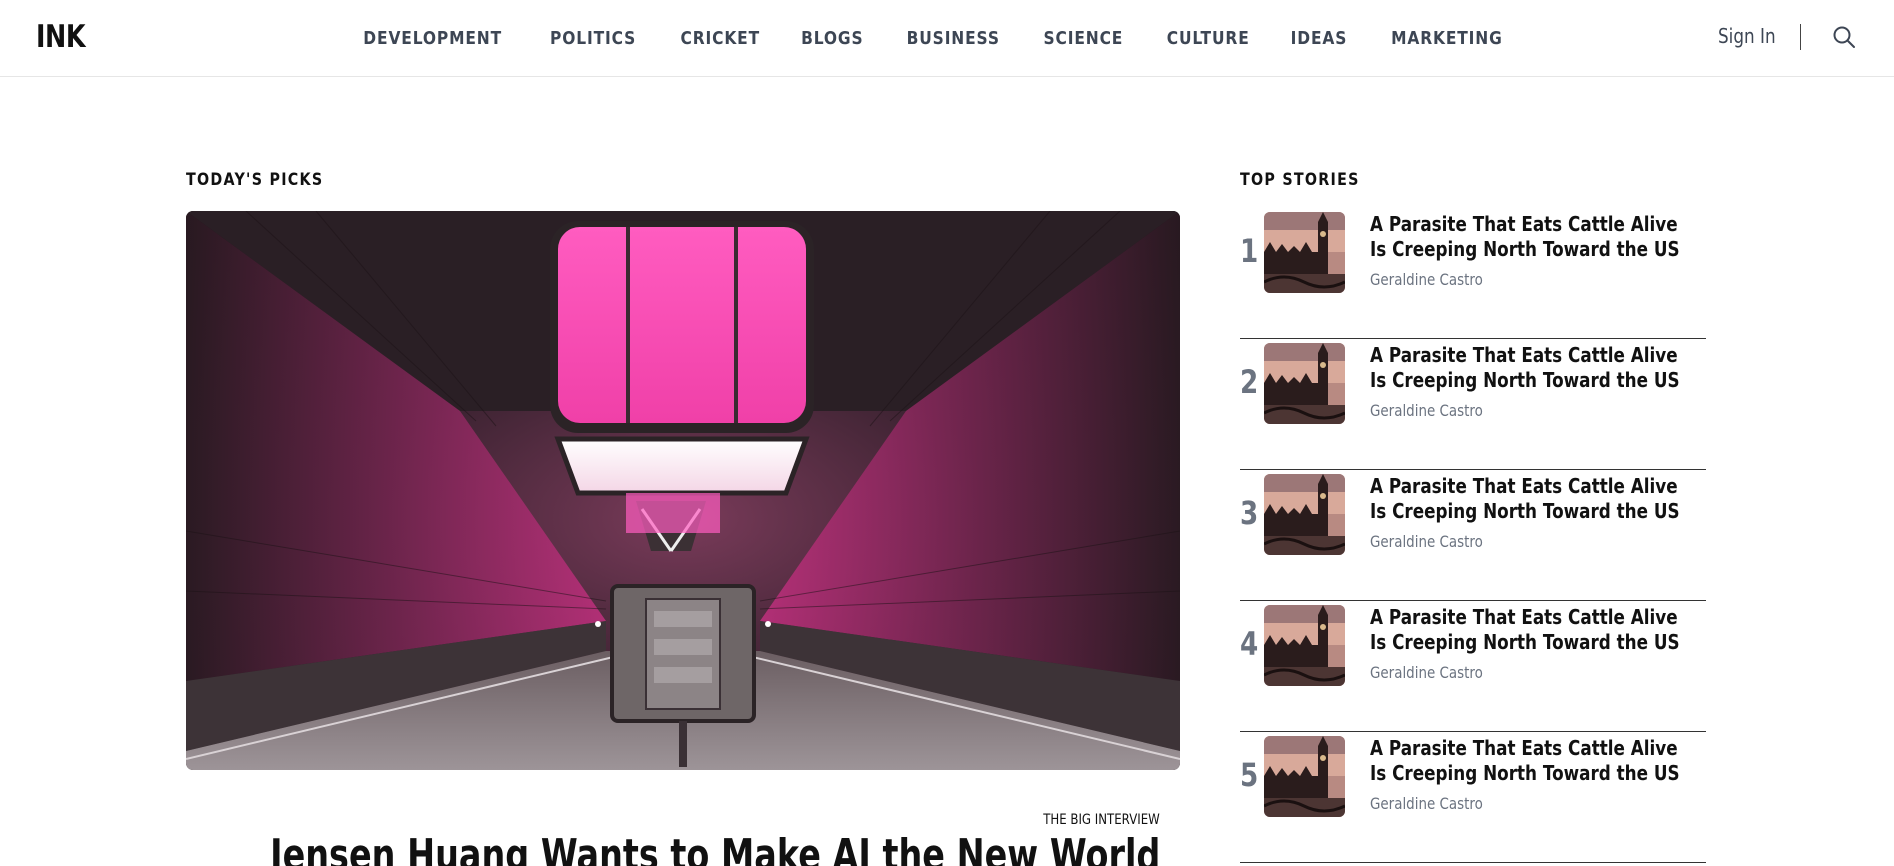 The width and height of the screenshot is (1894, 866). What do you see at coordinates (1249, 513) in the screenshot?
I see `story-rank: 3` at bounding box center [1249, 513].